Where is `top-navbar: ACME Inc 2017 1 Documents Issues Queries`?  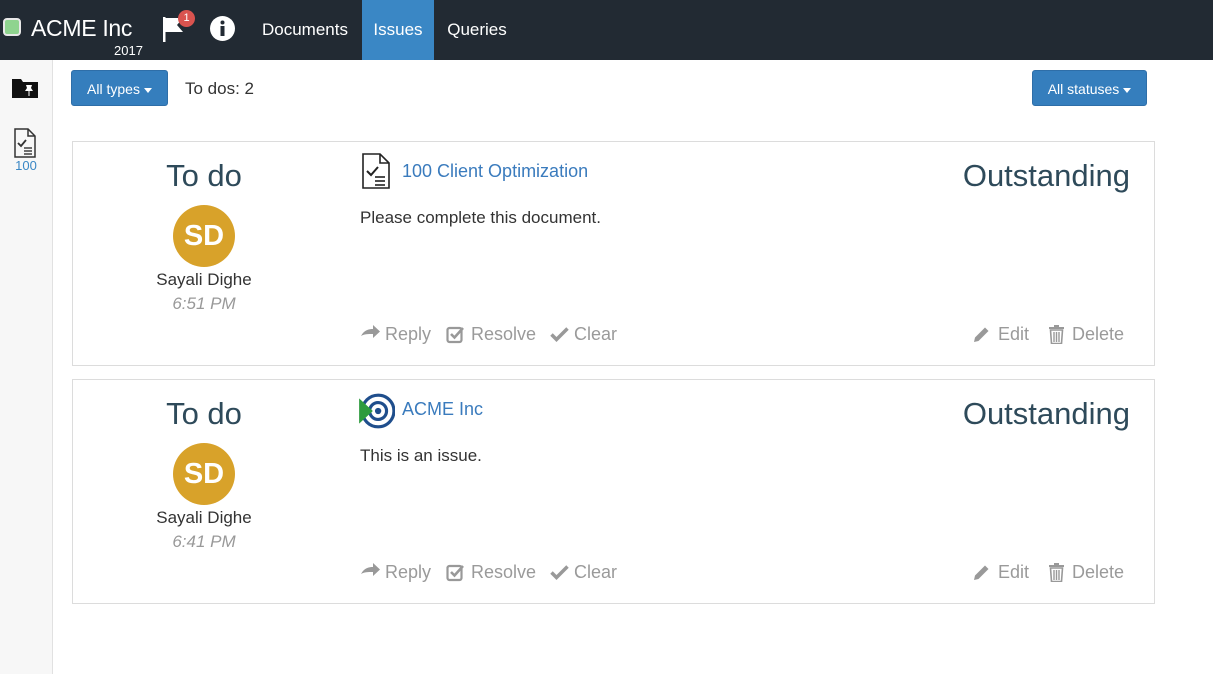
top-navbar: ACME Inc 2017 1 Documents Issues Queries is located at coordinates (606, 30).